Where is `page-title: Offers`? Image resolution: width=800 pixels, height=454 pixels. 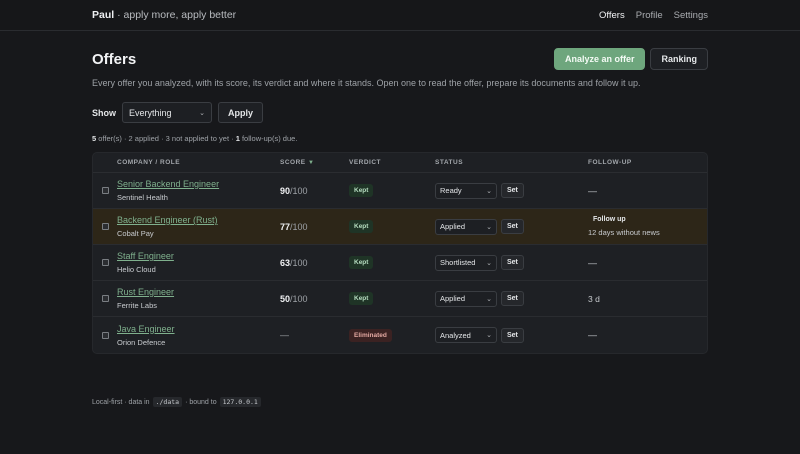
page-title: Offers is located at coordinates (114, 59).